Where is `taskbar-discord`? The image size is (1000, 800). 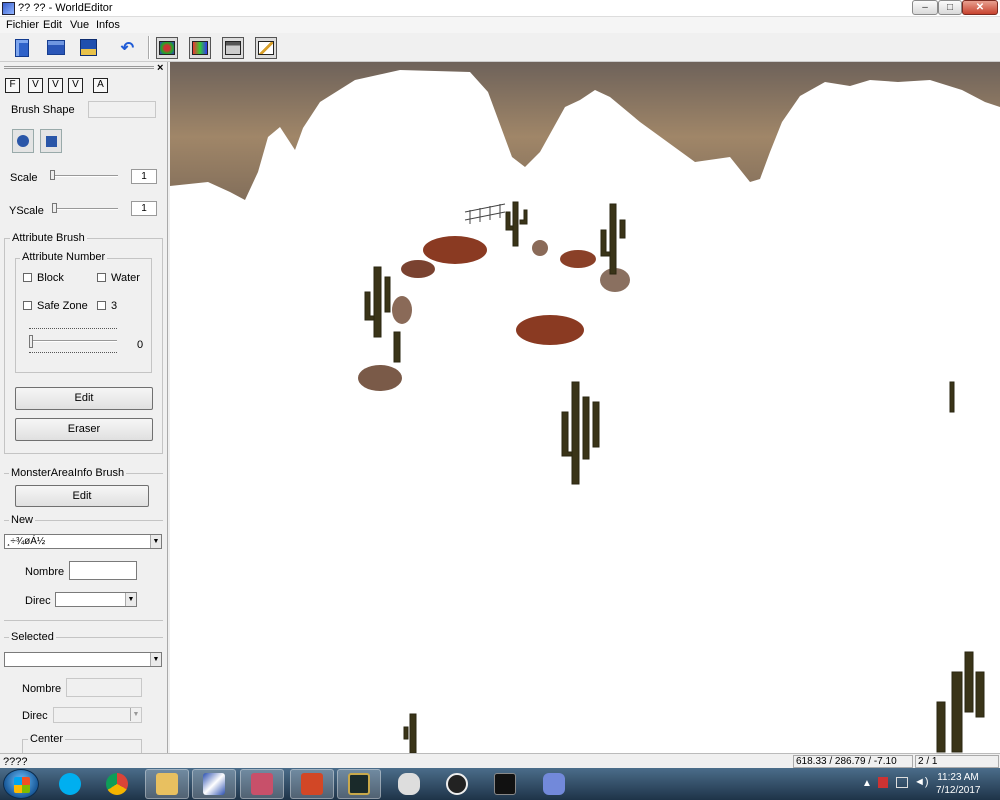 taskbar-discord is located at coordinates (554, 784).